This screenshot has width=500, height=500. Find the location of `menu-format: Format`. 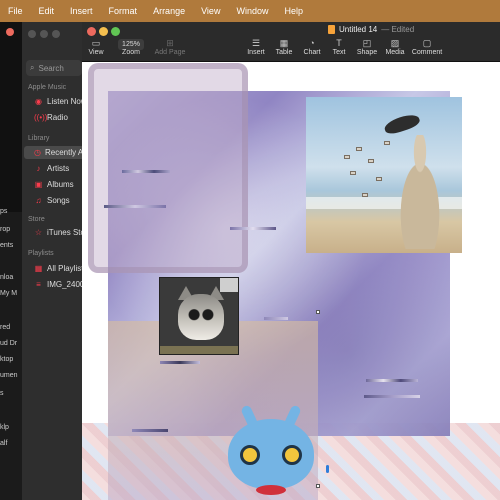

menu-format: Format is located at coordinates (123, 11).